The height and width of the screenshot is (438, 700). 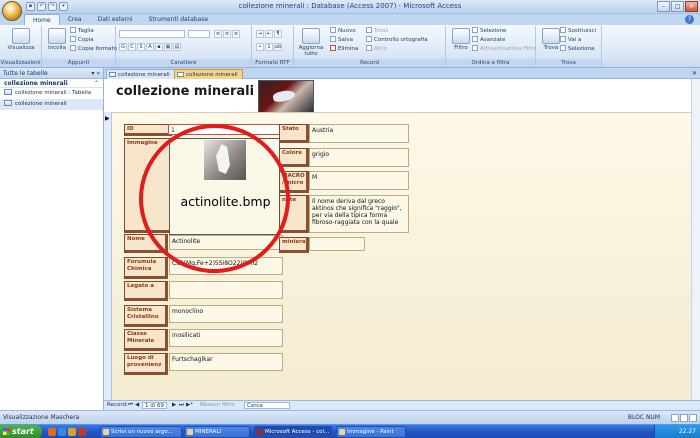 I want to click on macro-field: M, so click(x=359, y=180).